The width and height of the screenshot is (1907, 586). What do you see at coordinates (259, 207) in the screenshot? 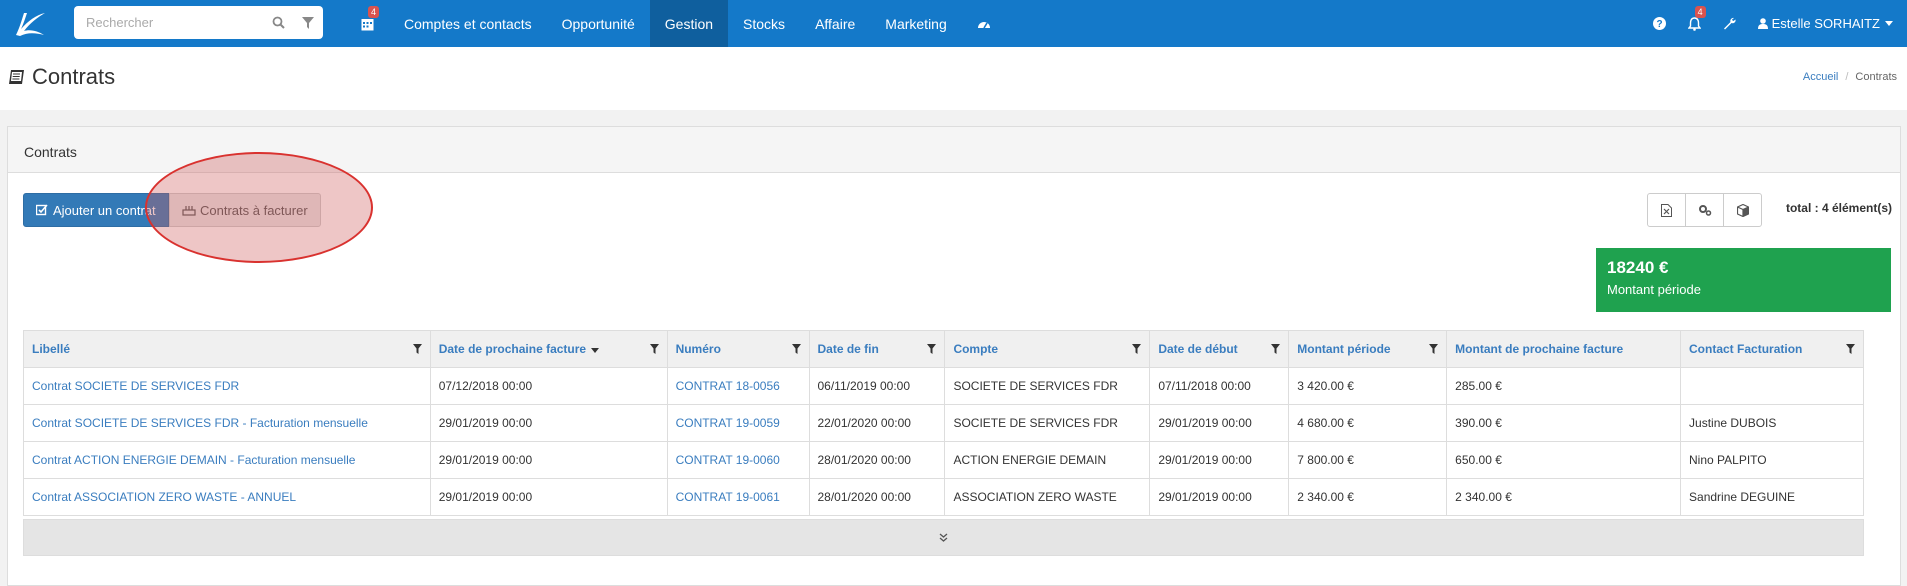
I see `highlight-annotation` at bounding box center [259, 207].